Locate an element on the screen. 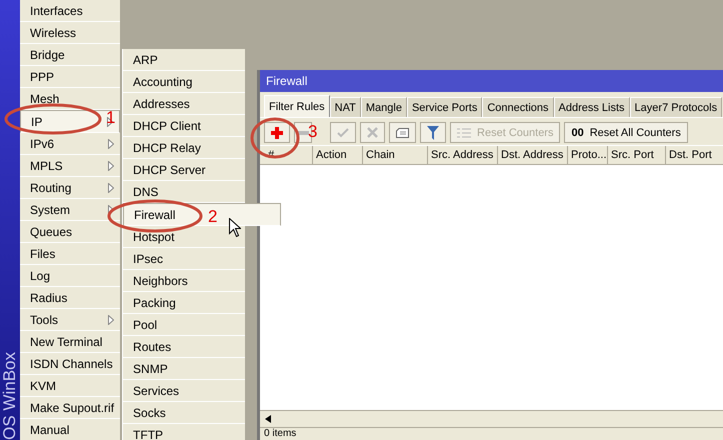 The height and width of the screenshot is (440, 723). list-icon is located at coordinates (464, 133).